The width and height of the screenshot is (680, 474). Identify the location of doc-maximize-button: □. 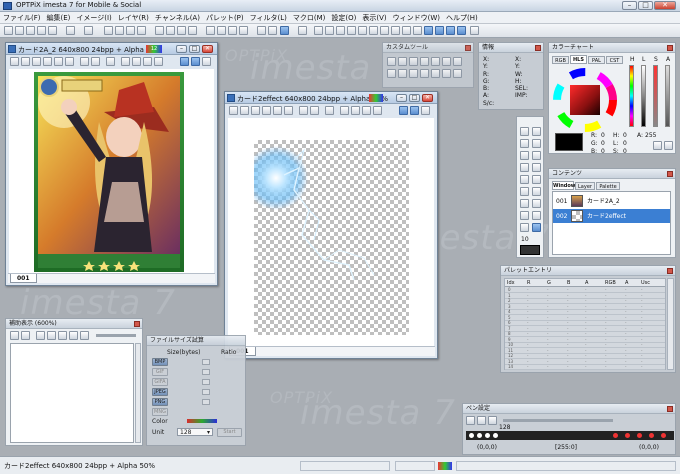
(414, 98).